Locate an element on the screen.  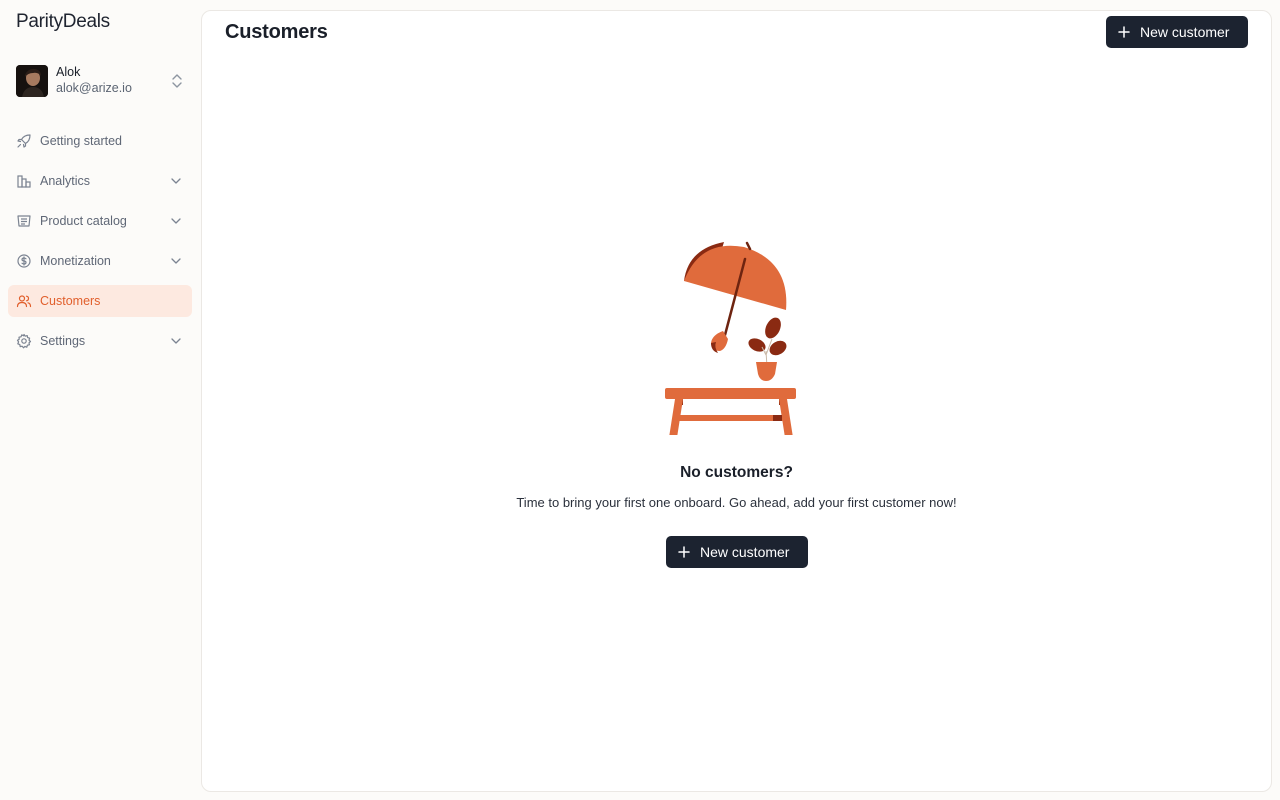
sidebar-item-product-catalog: Product catalog is located at coordinates (100, 221).